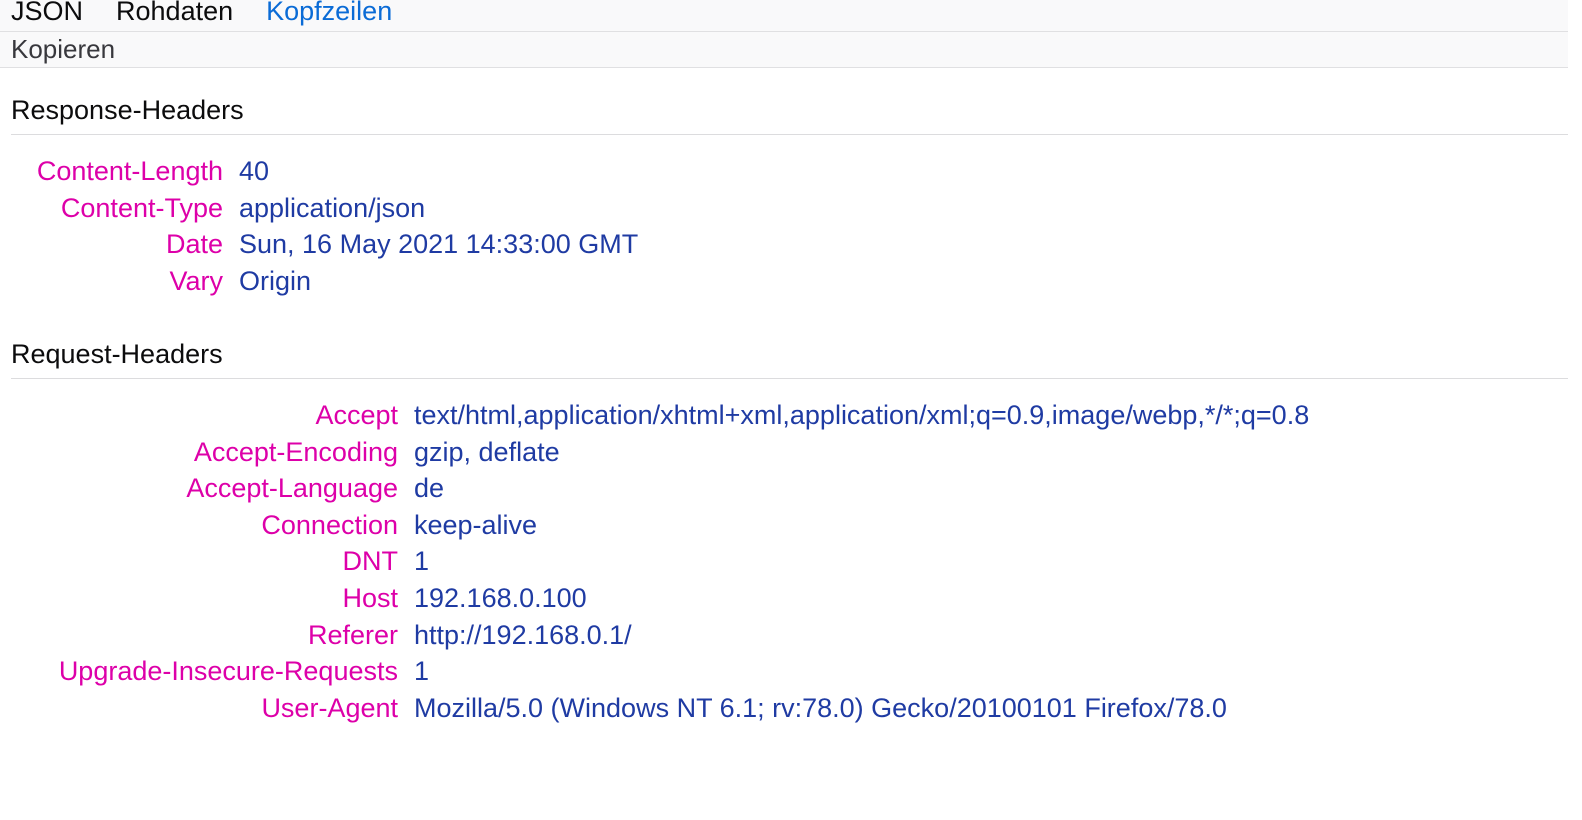 This screenshot has width=1582, height=820. I want to click on header-name: Accept-Language, so click(292, 488).